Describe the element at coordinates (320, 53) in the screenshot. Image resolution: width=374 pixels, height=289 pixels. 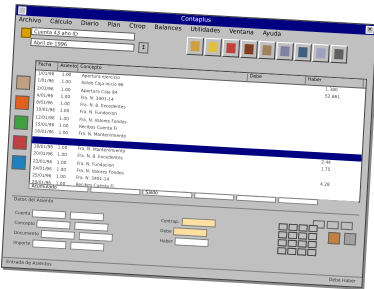
I see `document-icon` at that location.